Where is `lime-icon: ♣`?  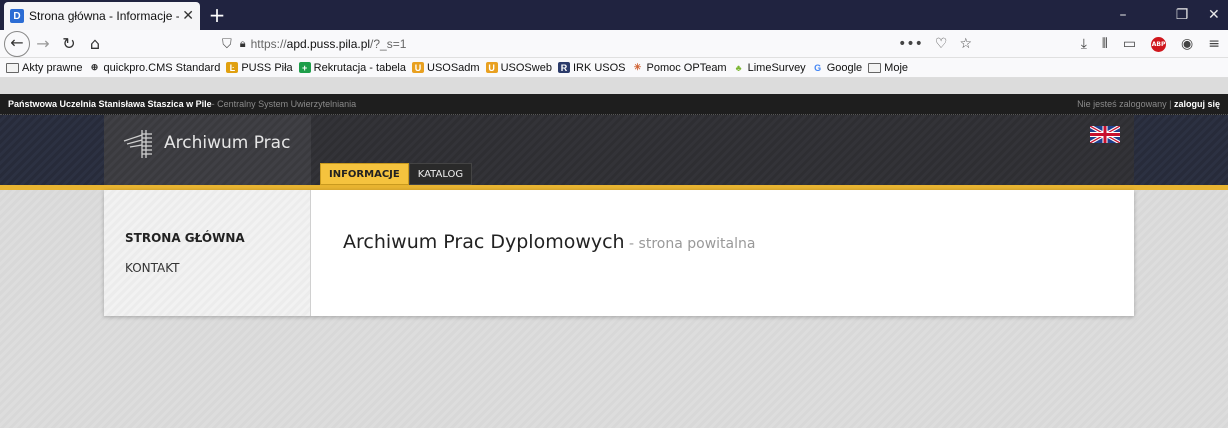 lime-icon: ♣ is located at coordinates (738, 67).